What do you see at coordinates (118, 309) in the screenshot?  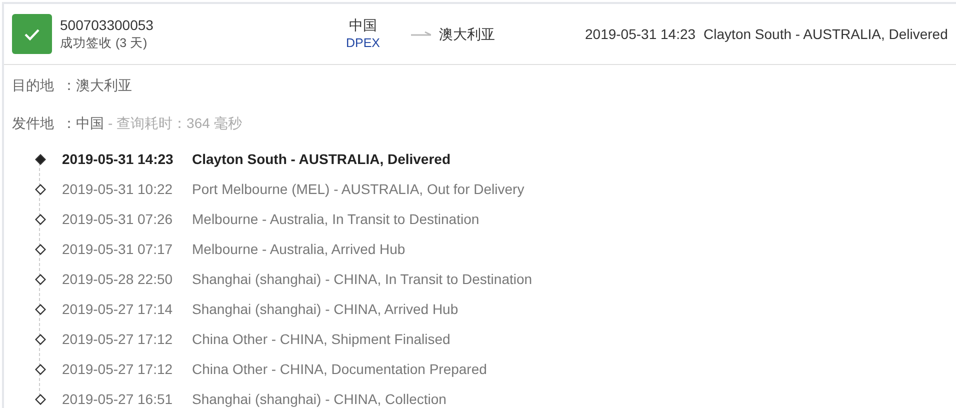 I see `event-time: 2019-05-27 17:14` at bounding box center [118, 309].